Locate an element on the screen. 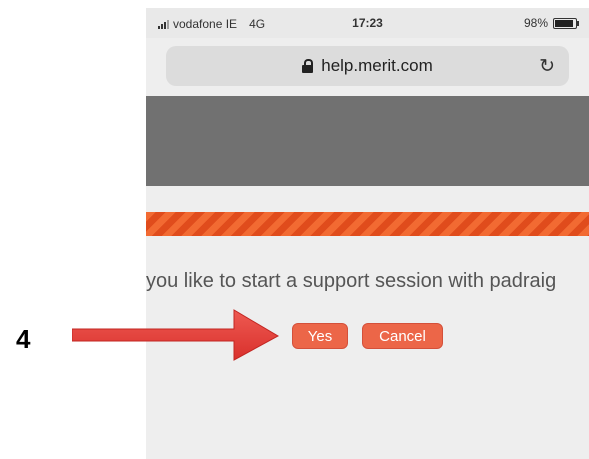 The height and width of the screenshot is (459, 589). lock-icon is located at coordinates (308, 66).